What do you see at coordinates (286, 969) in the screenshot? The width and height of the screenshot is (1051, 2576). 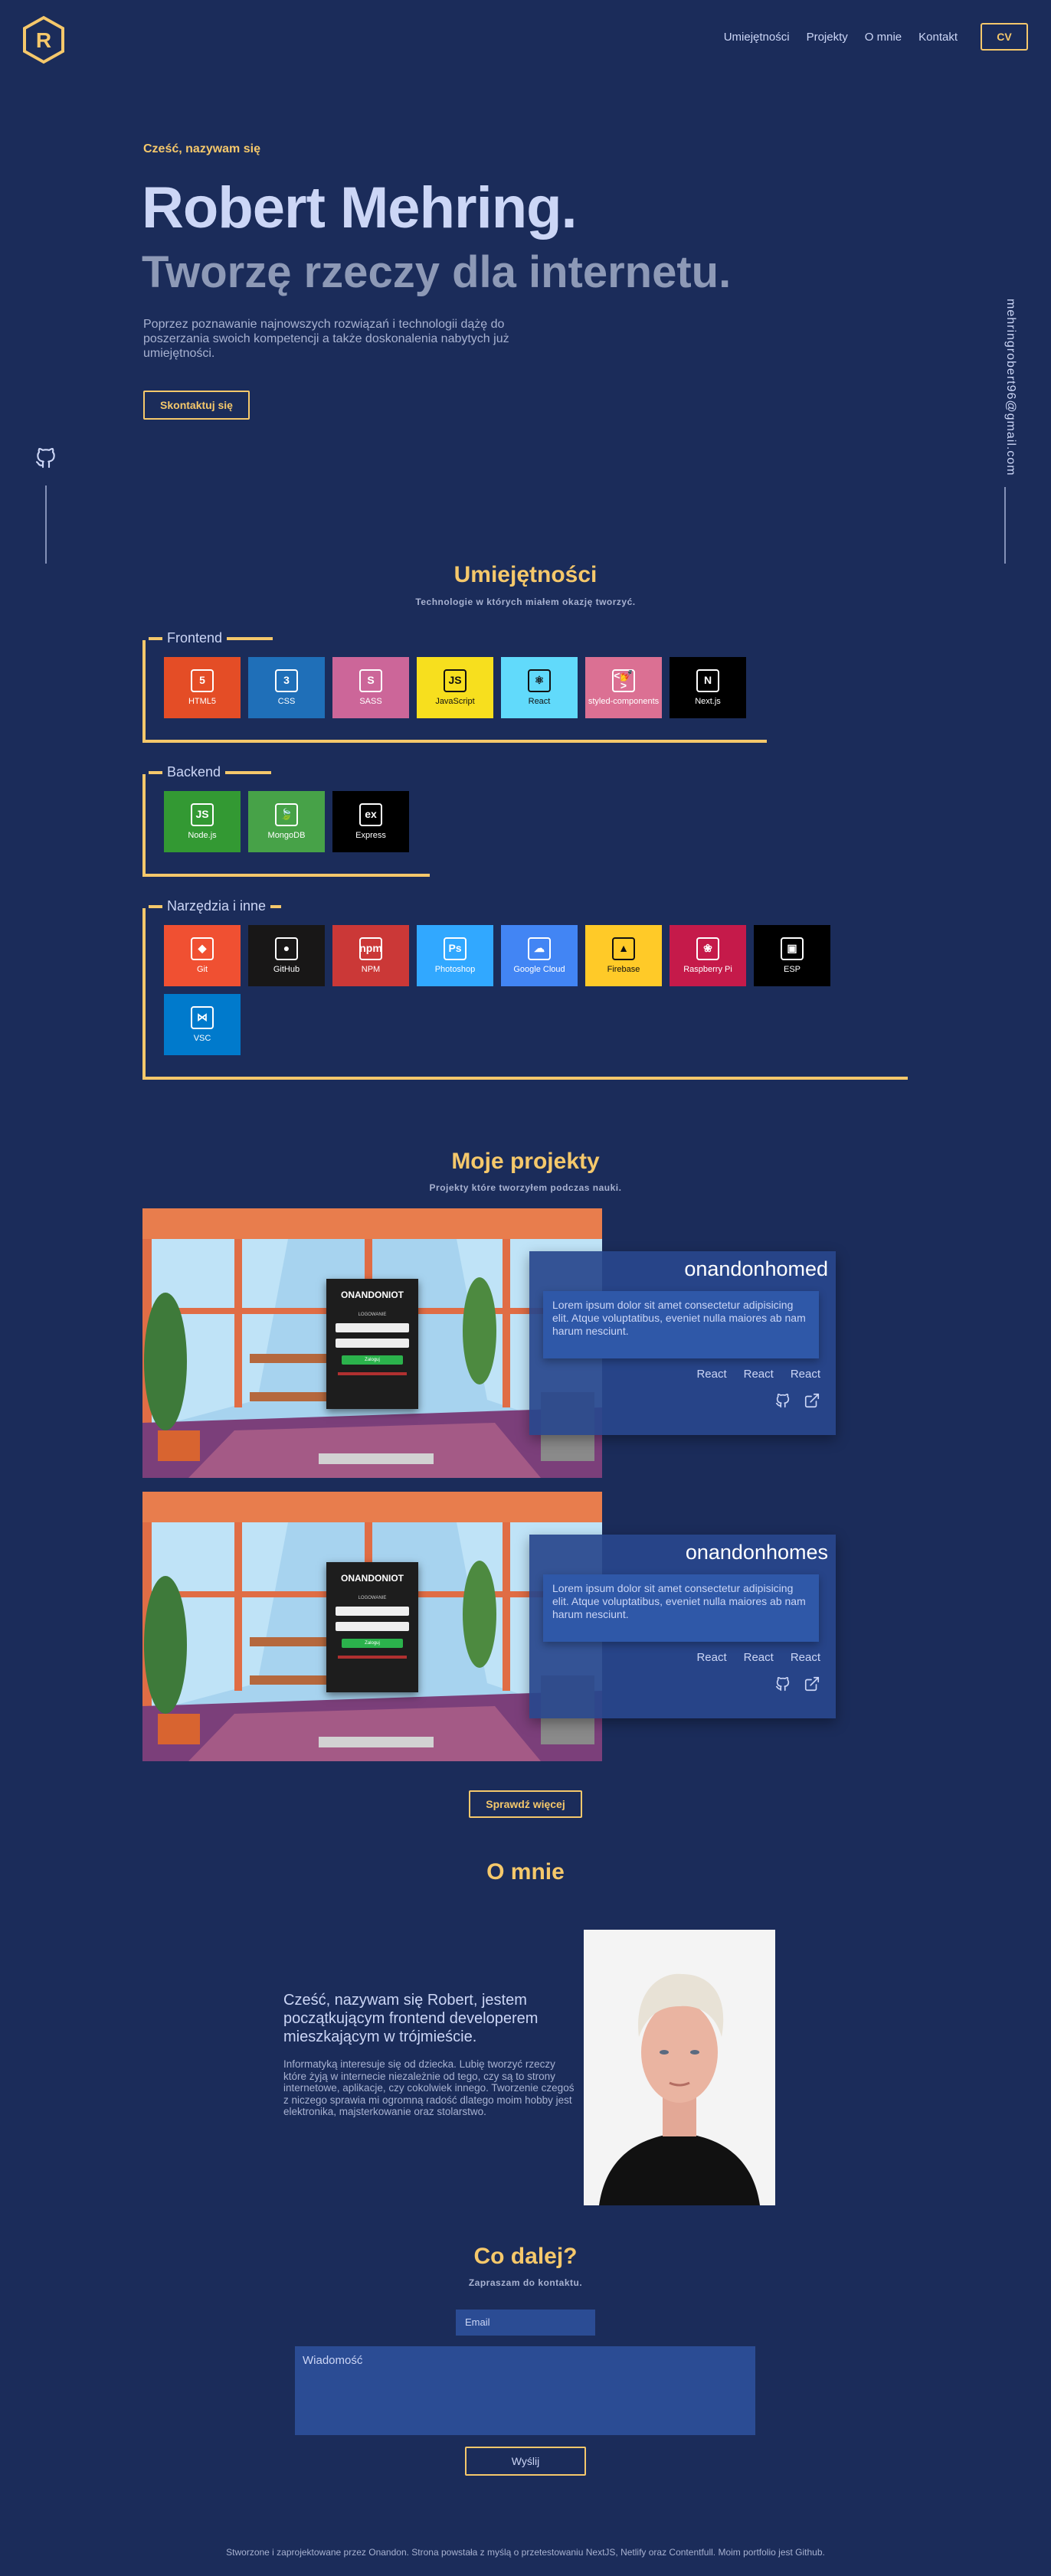 I see `skill-label: GitHub` at bounding box center [286, 969].